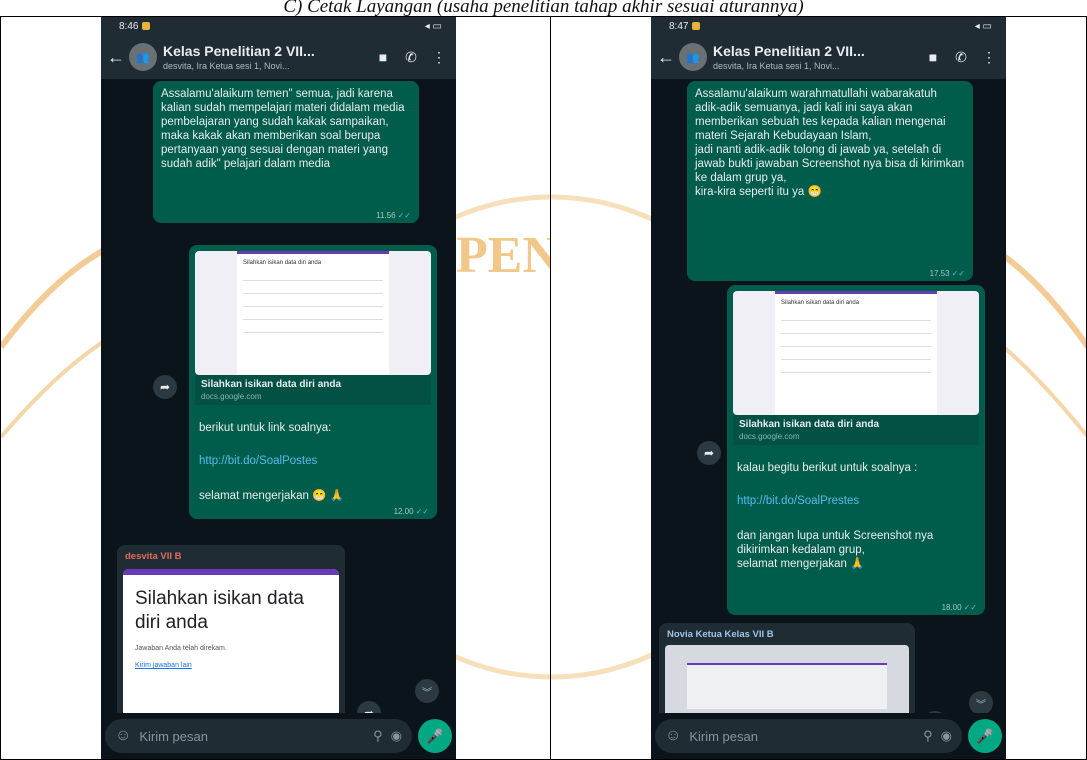 This screenshot has width=1087, height=760. What do you see at coordinates (503, 255) in the screenshot?
I see `watermark-text-left: PENDIDI` at bounding box center [503, 255].